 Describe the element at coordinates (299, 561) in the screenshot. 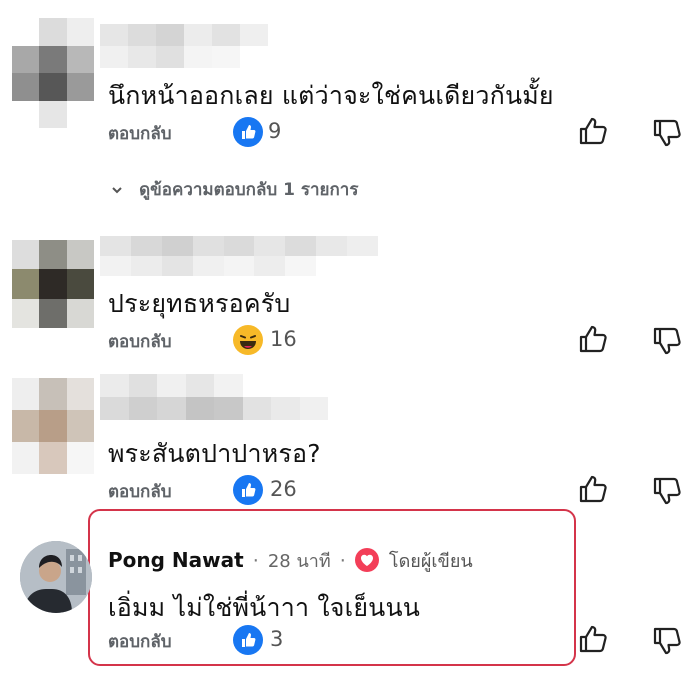

I see `timestamp: 28 นาที` at that location.